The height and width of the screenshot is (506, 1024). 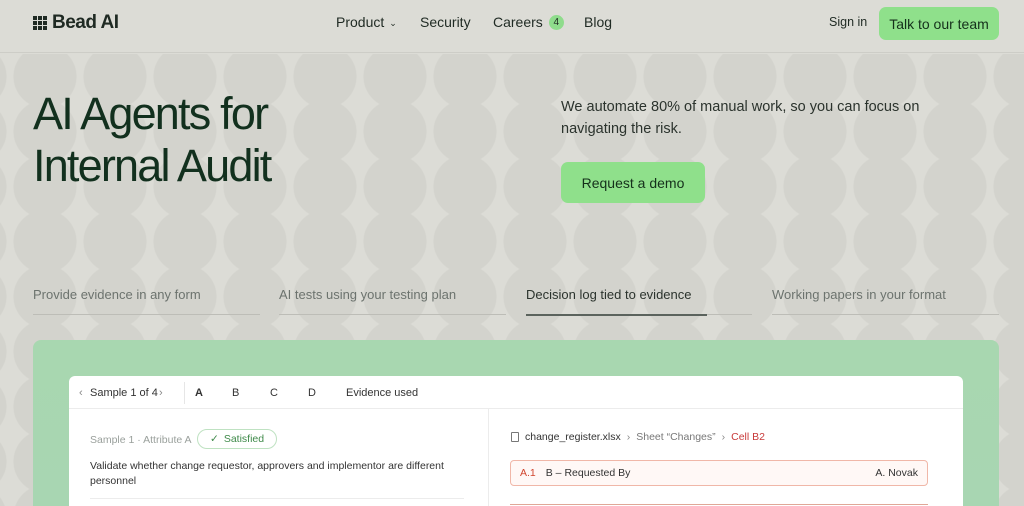 I want to click on hero-title: AI Agents for Internal Audit, so click(x=152, y=140).